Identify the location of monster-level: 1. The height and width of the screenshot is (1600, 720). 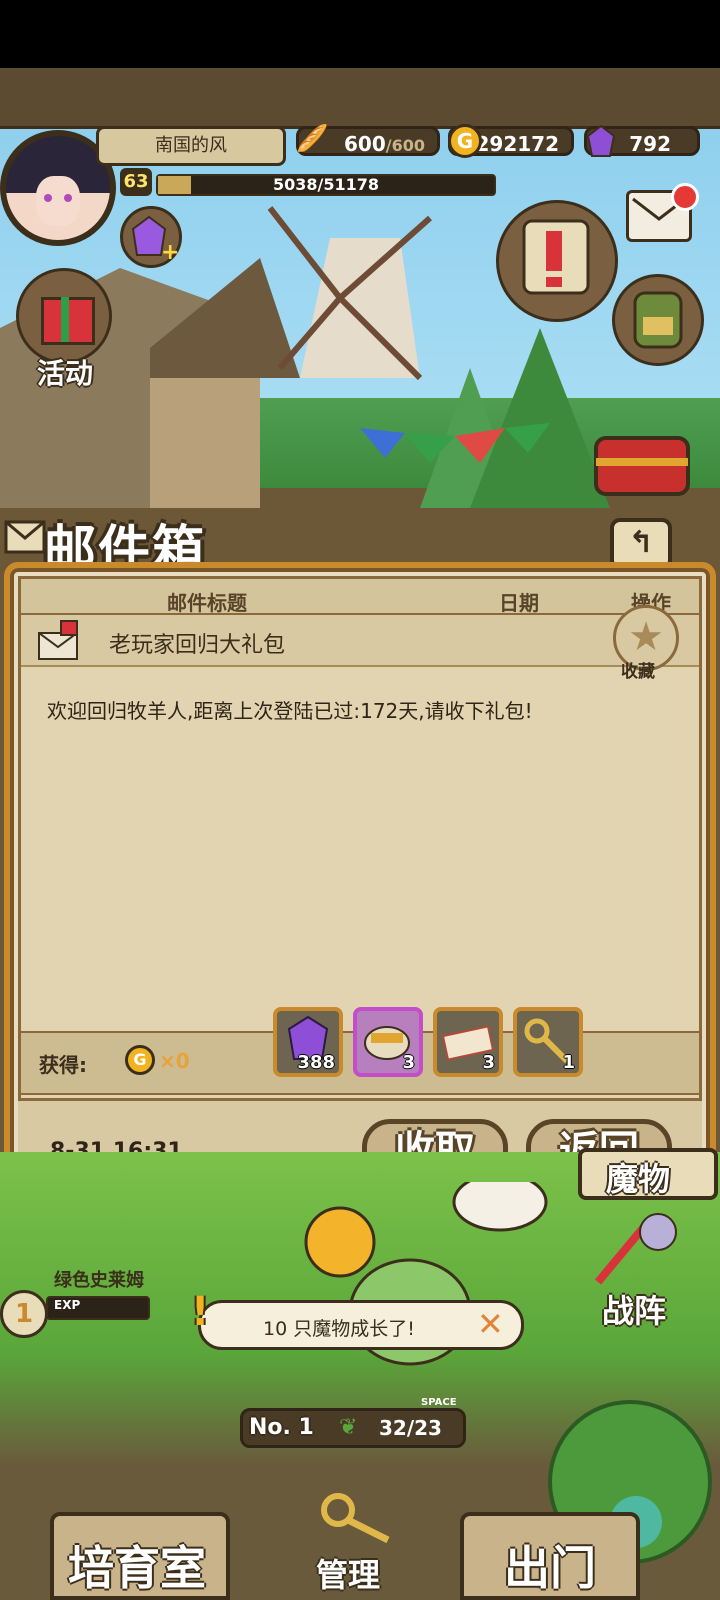
(24, 1314).